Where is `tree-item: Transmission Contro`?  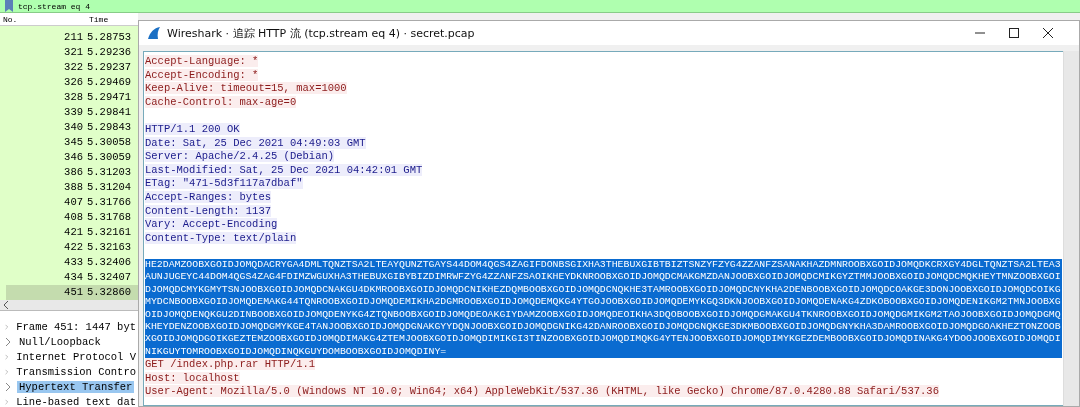 tree-item: Transmission Contro is located at coordinates (76, 371).